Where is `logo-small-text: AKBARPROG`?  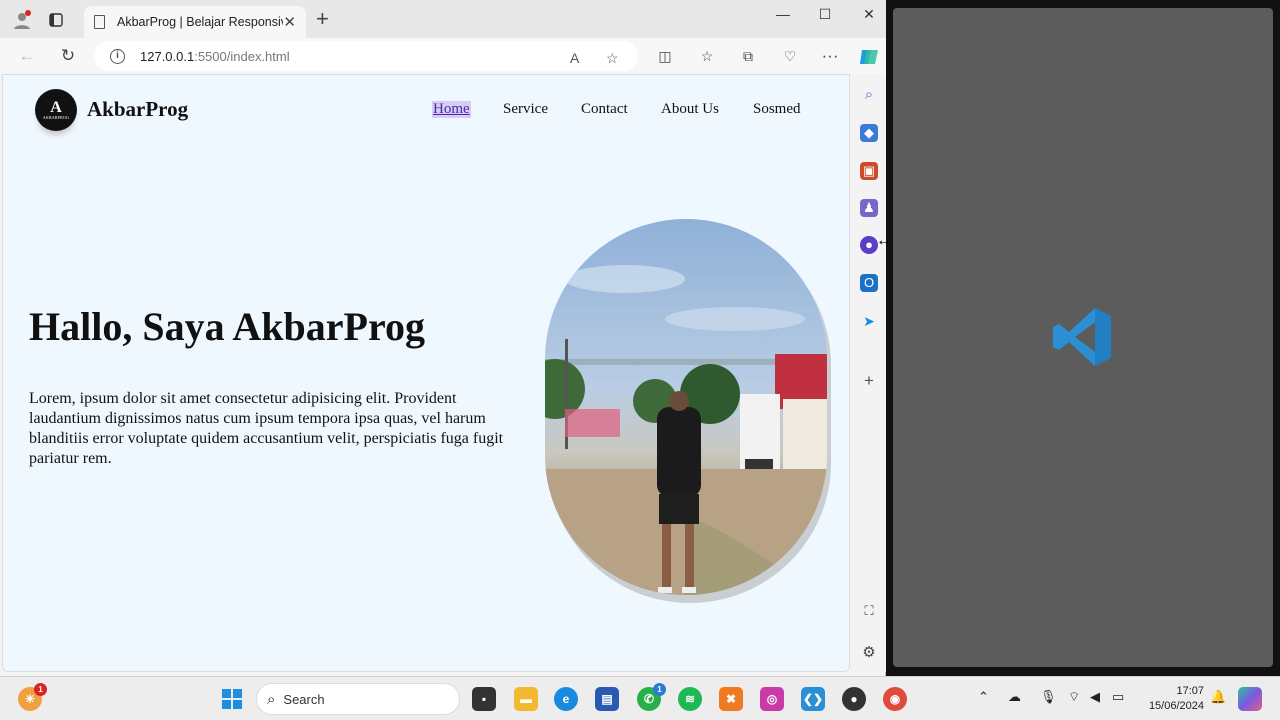
logo-small-text: AKBARPROG is located at coordinates (56, 117).